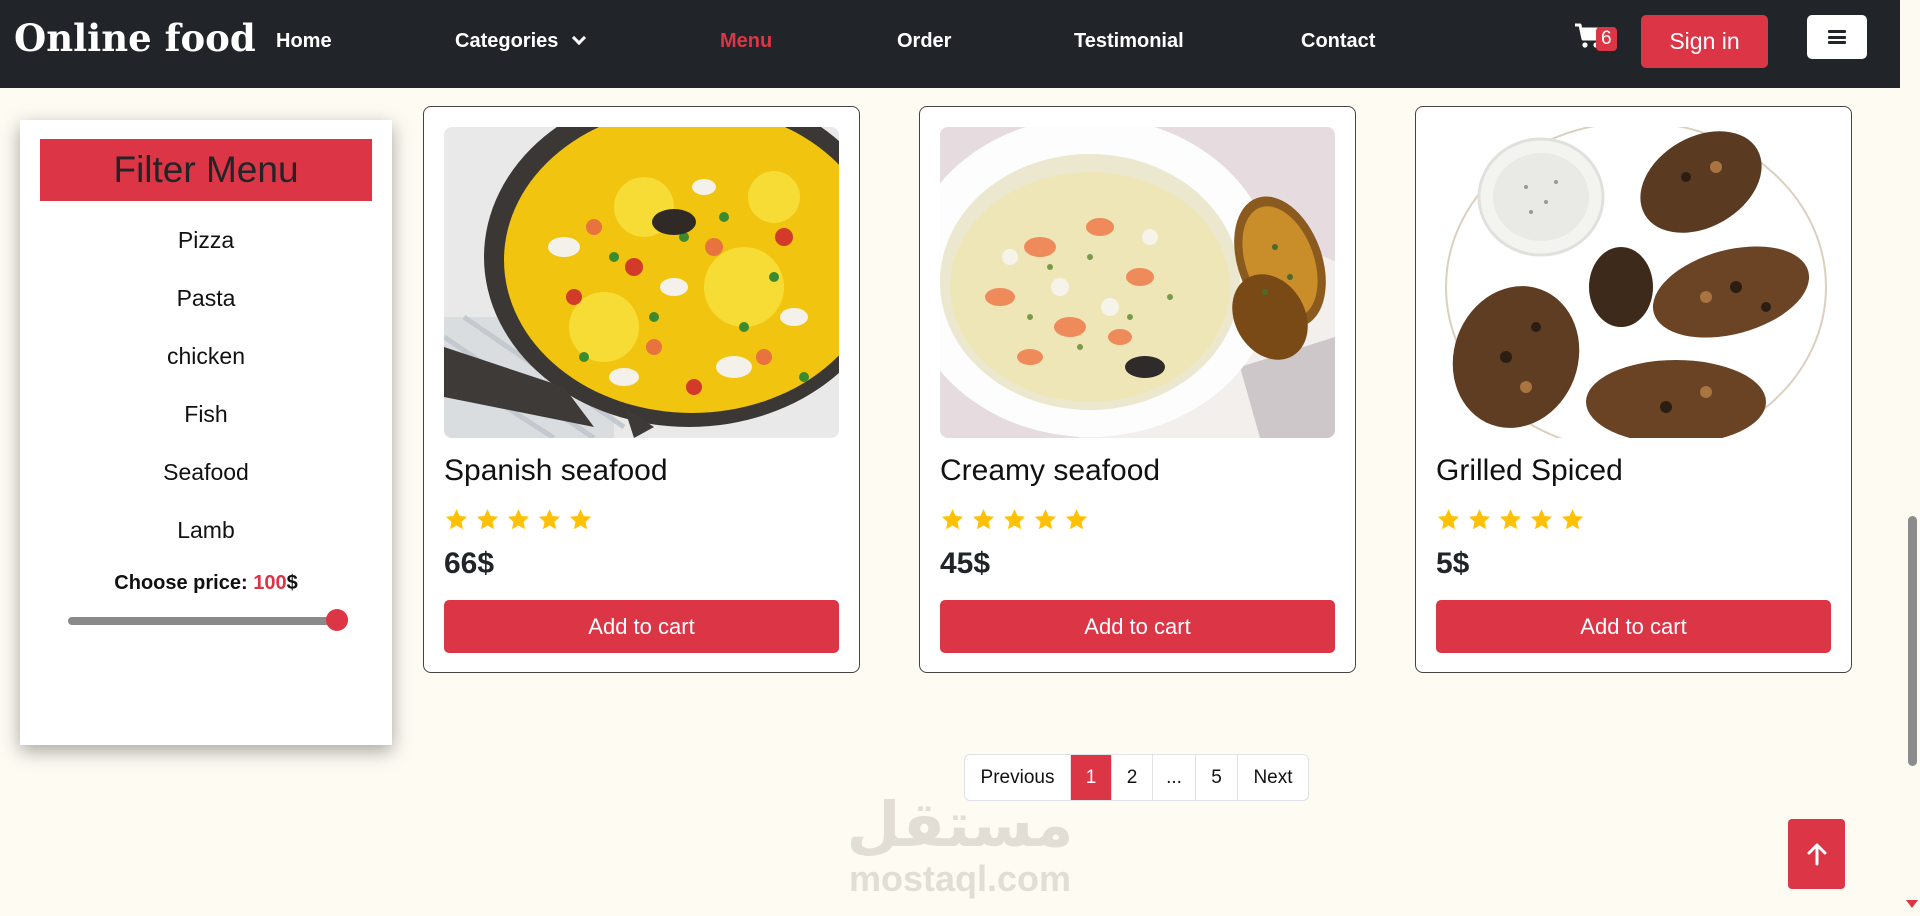 This screenshot has width=1920, height=916. What do you see at coordinates (1132, 777) in the screenshot?
I see `pagination-page-2: 2` at bounding box center [1132, 777].